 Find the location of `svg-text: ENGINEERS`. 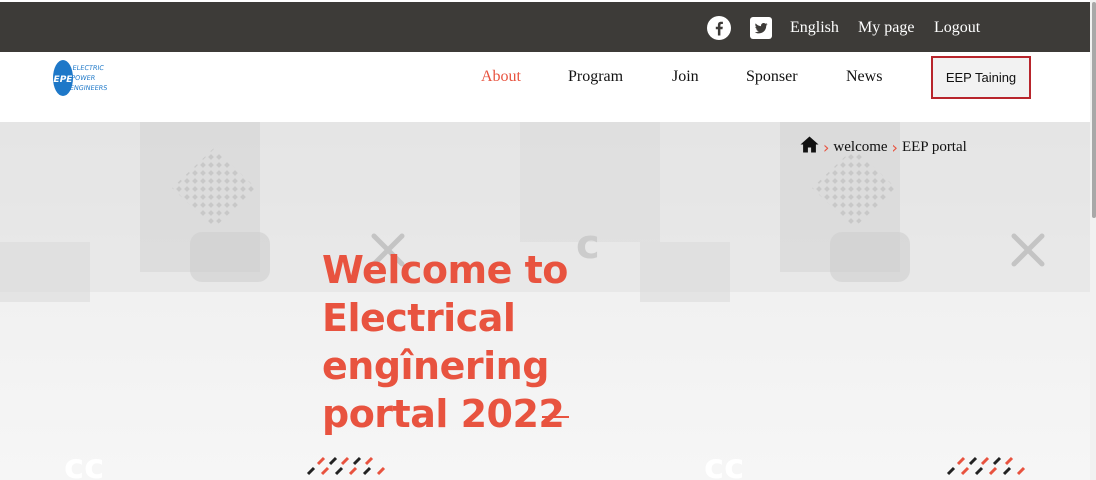

svg-text: ENGINEERS is located at coordinates (88, 88).